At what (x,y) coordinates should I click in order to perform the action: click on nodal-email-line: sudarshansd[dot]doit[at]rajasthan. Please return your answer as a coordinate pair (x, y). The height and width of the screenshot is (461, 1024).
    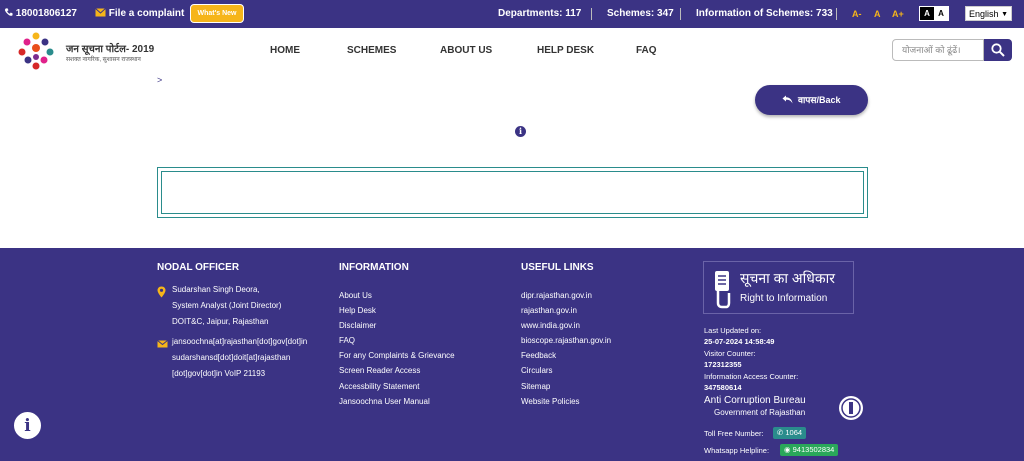
    Looking at the image, I should click on (231, 358).